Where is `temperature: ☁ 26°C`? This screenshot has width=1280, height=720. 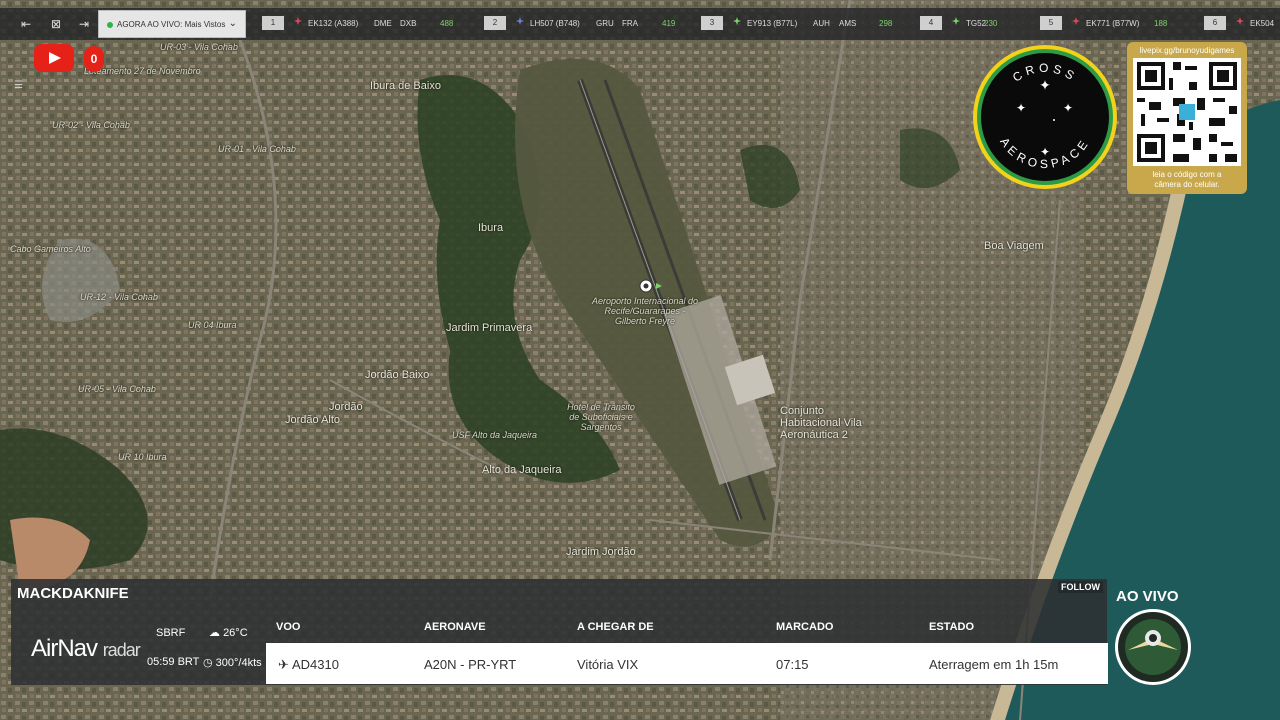
temperature: ☁ 26°C is located at coordinates (228, 632).